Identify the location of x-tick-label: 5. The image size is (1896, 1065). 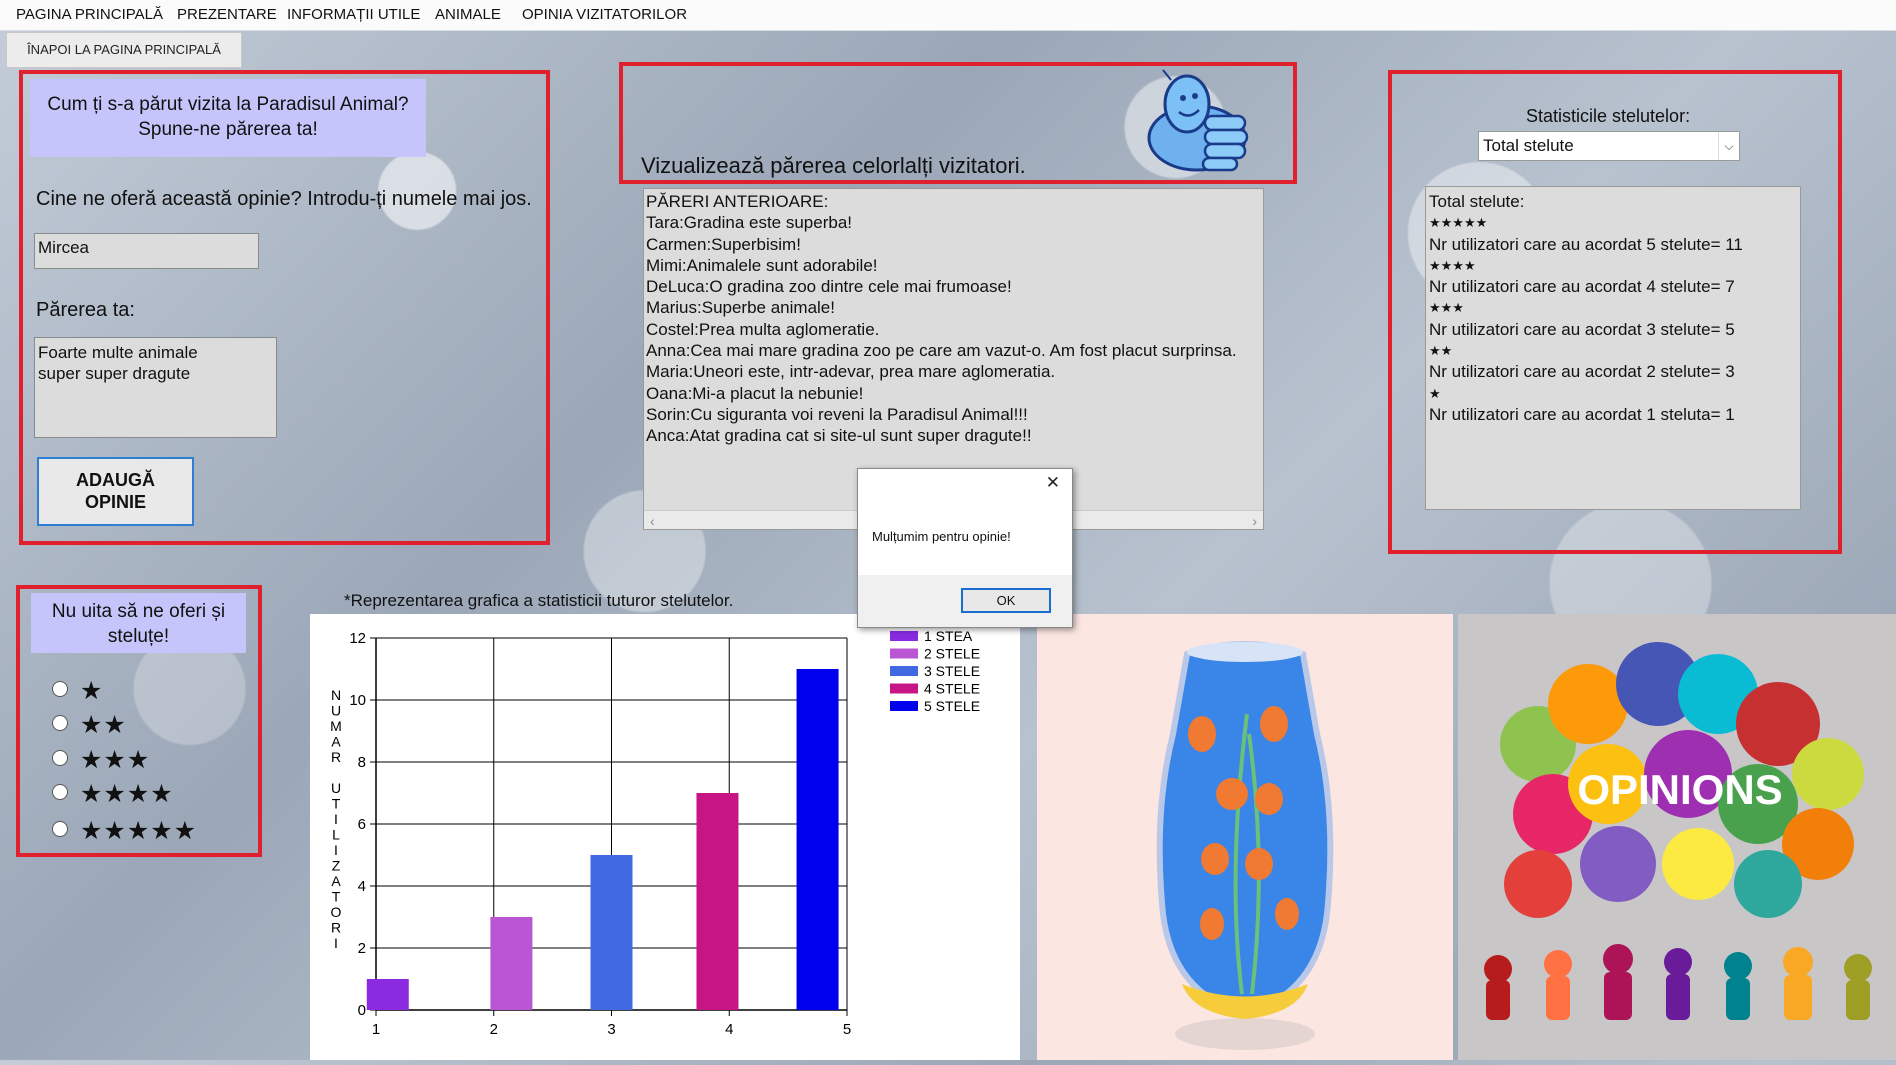
(847, 1029).